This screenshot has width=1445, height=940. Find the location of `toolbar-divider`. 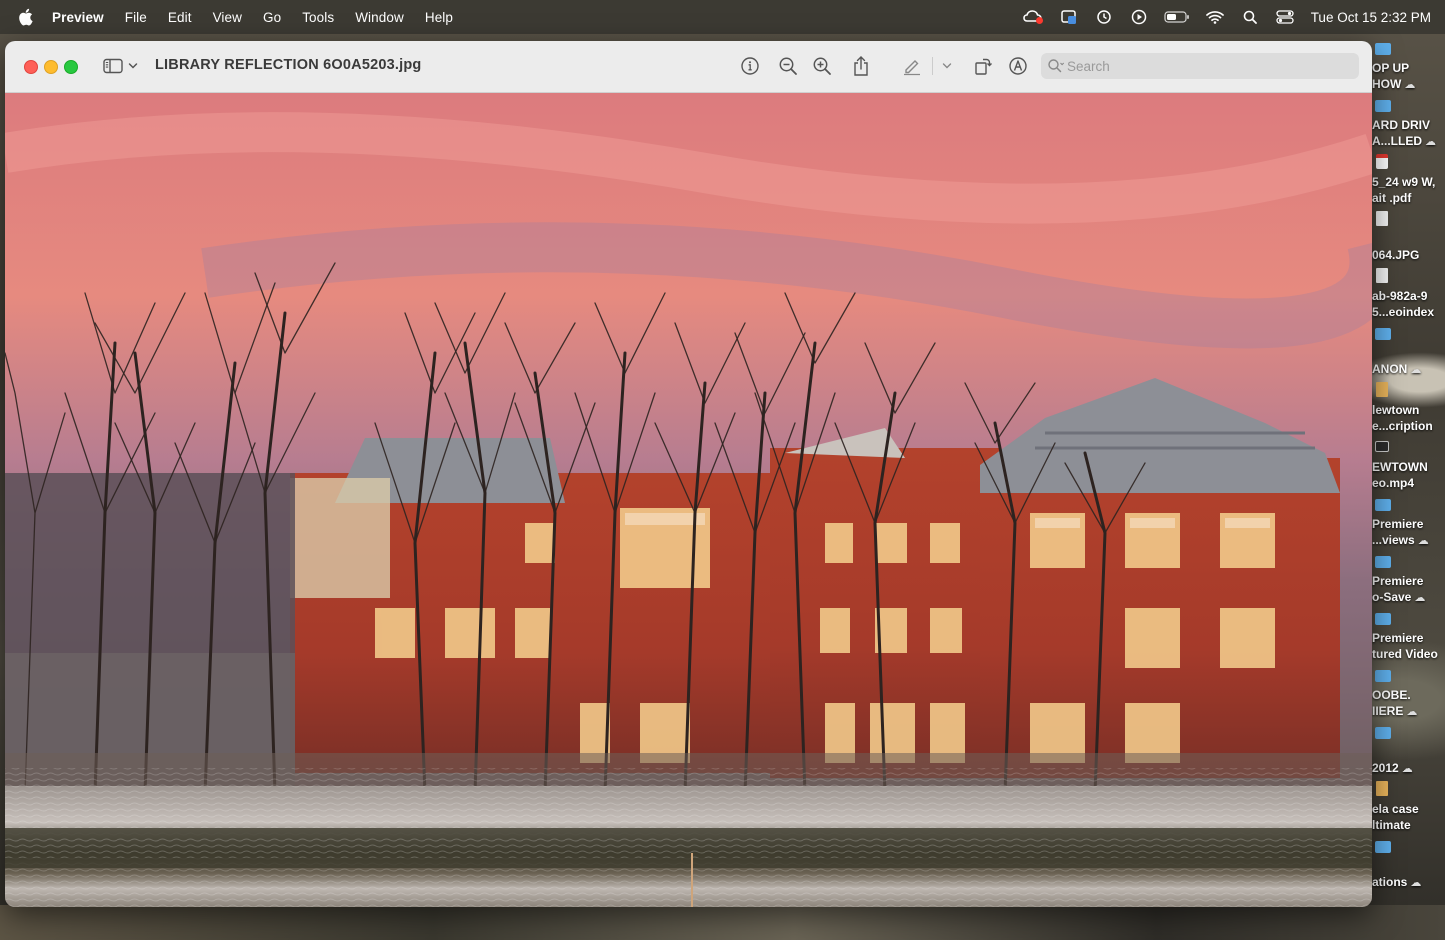

toolbar-divider is located at coordinates (932, 66).